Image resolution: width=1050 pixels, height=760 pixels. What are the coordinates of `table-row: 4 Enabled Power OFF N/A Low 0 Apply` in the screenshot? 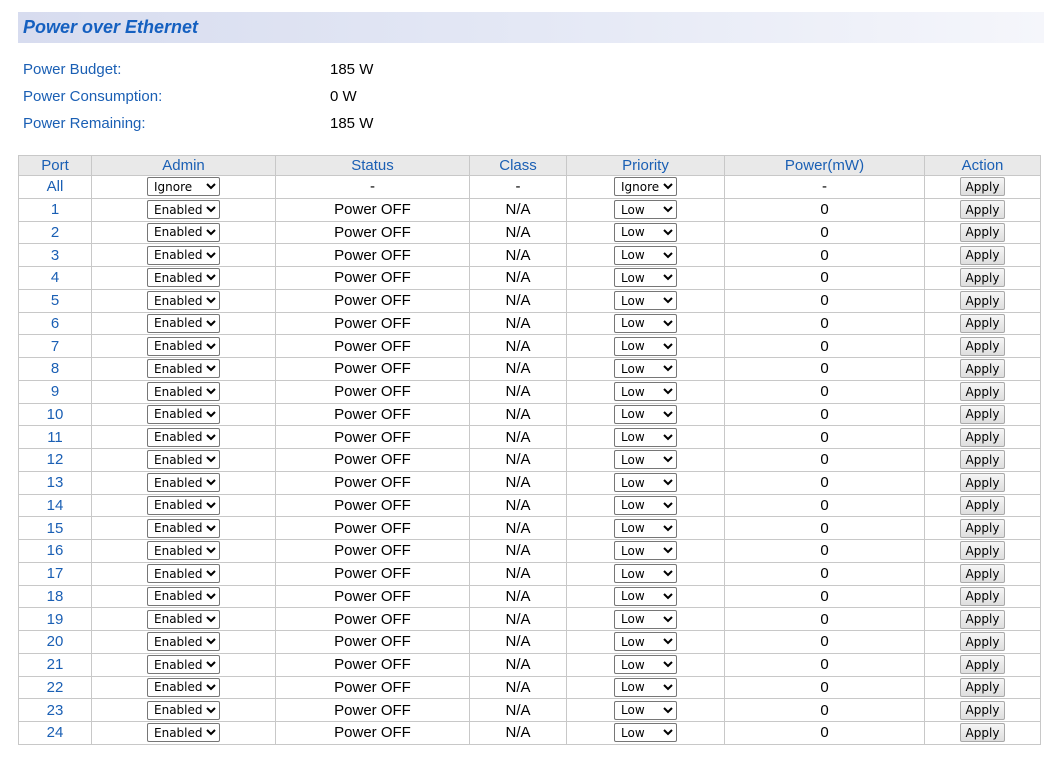 It's located at (529, 278).